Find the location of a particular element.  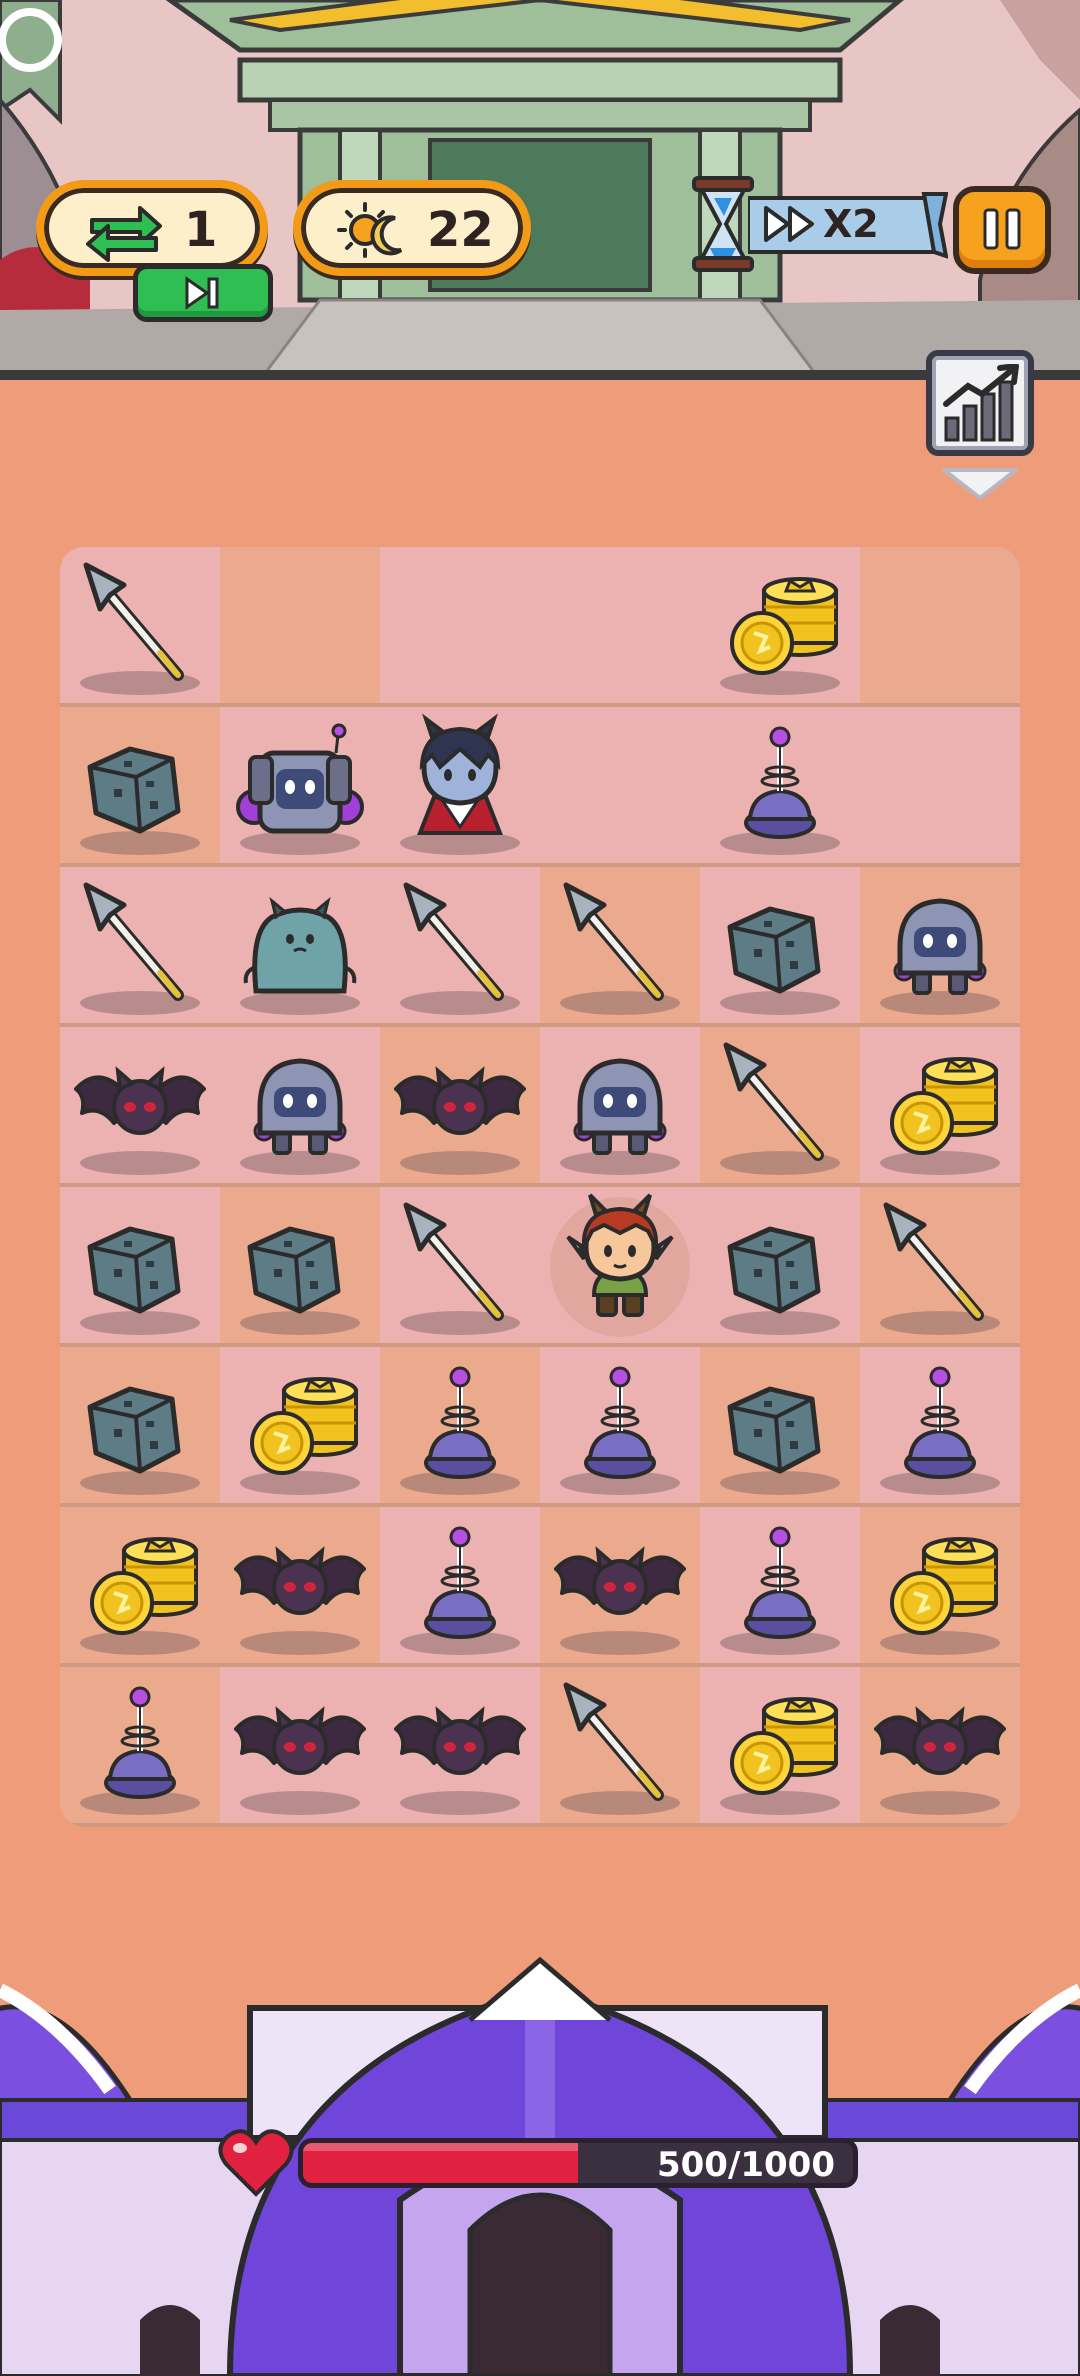

hero-icon is located at coordinates (620, 1267).